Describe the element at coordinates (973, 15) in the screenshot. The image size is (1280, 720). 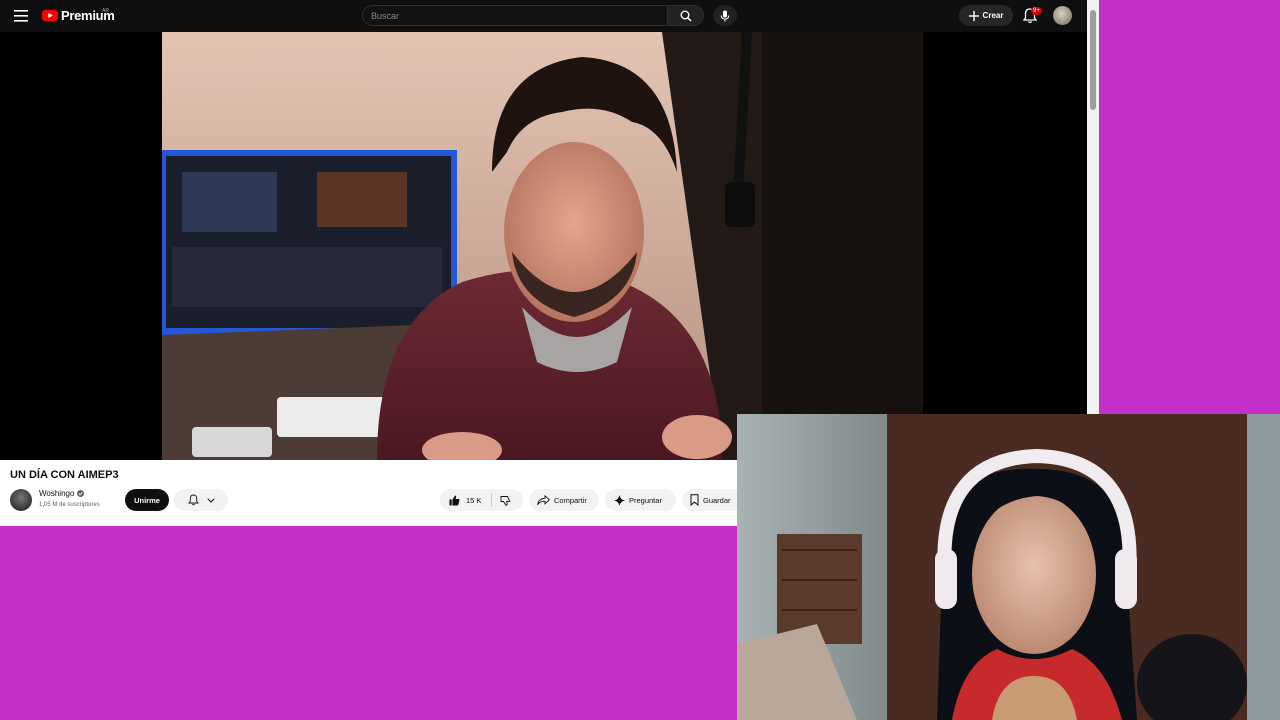
I see `plus-icon` at that location.